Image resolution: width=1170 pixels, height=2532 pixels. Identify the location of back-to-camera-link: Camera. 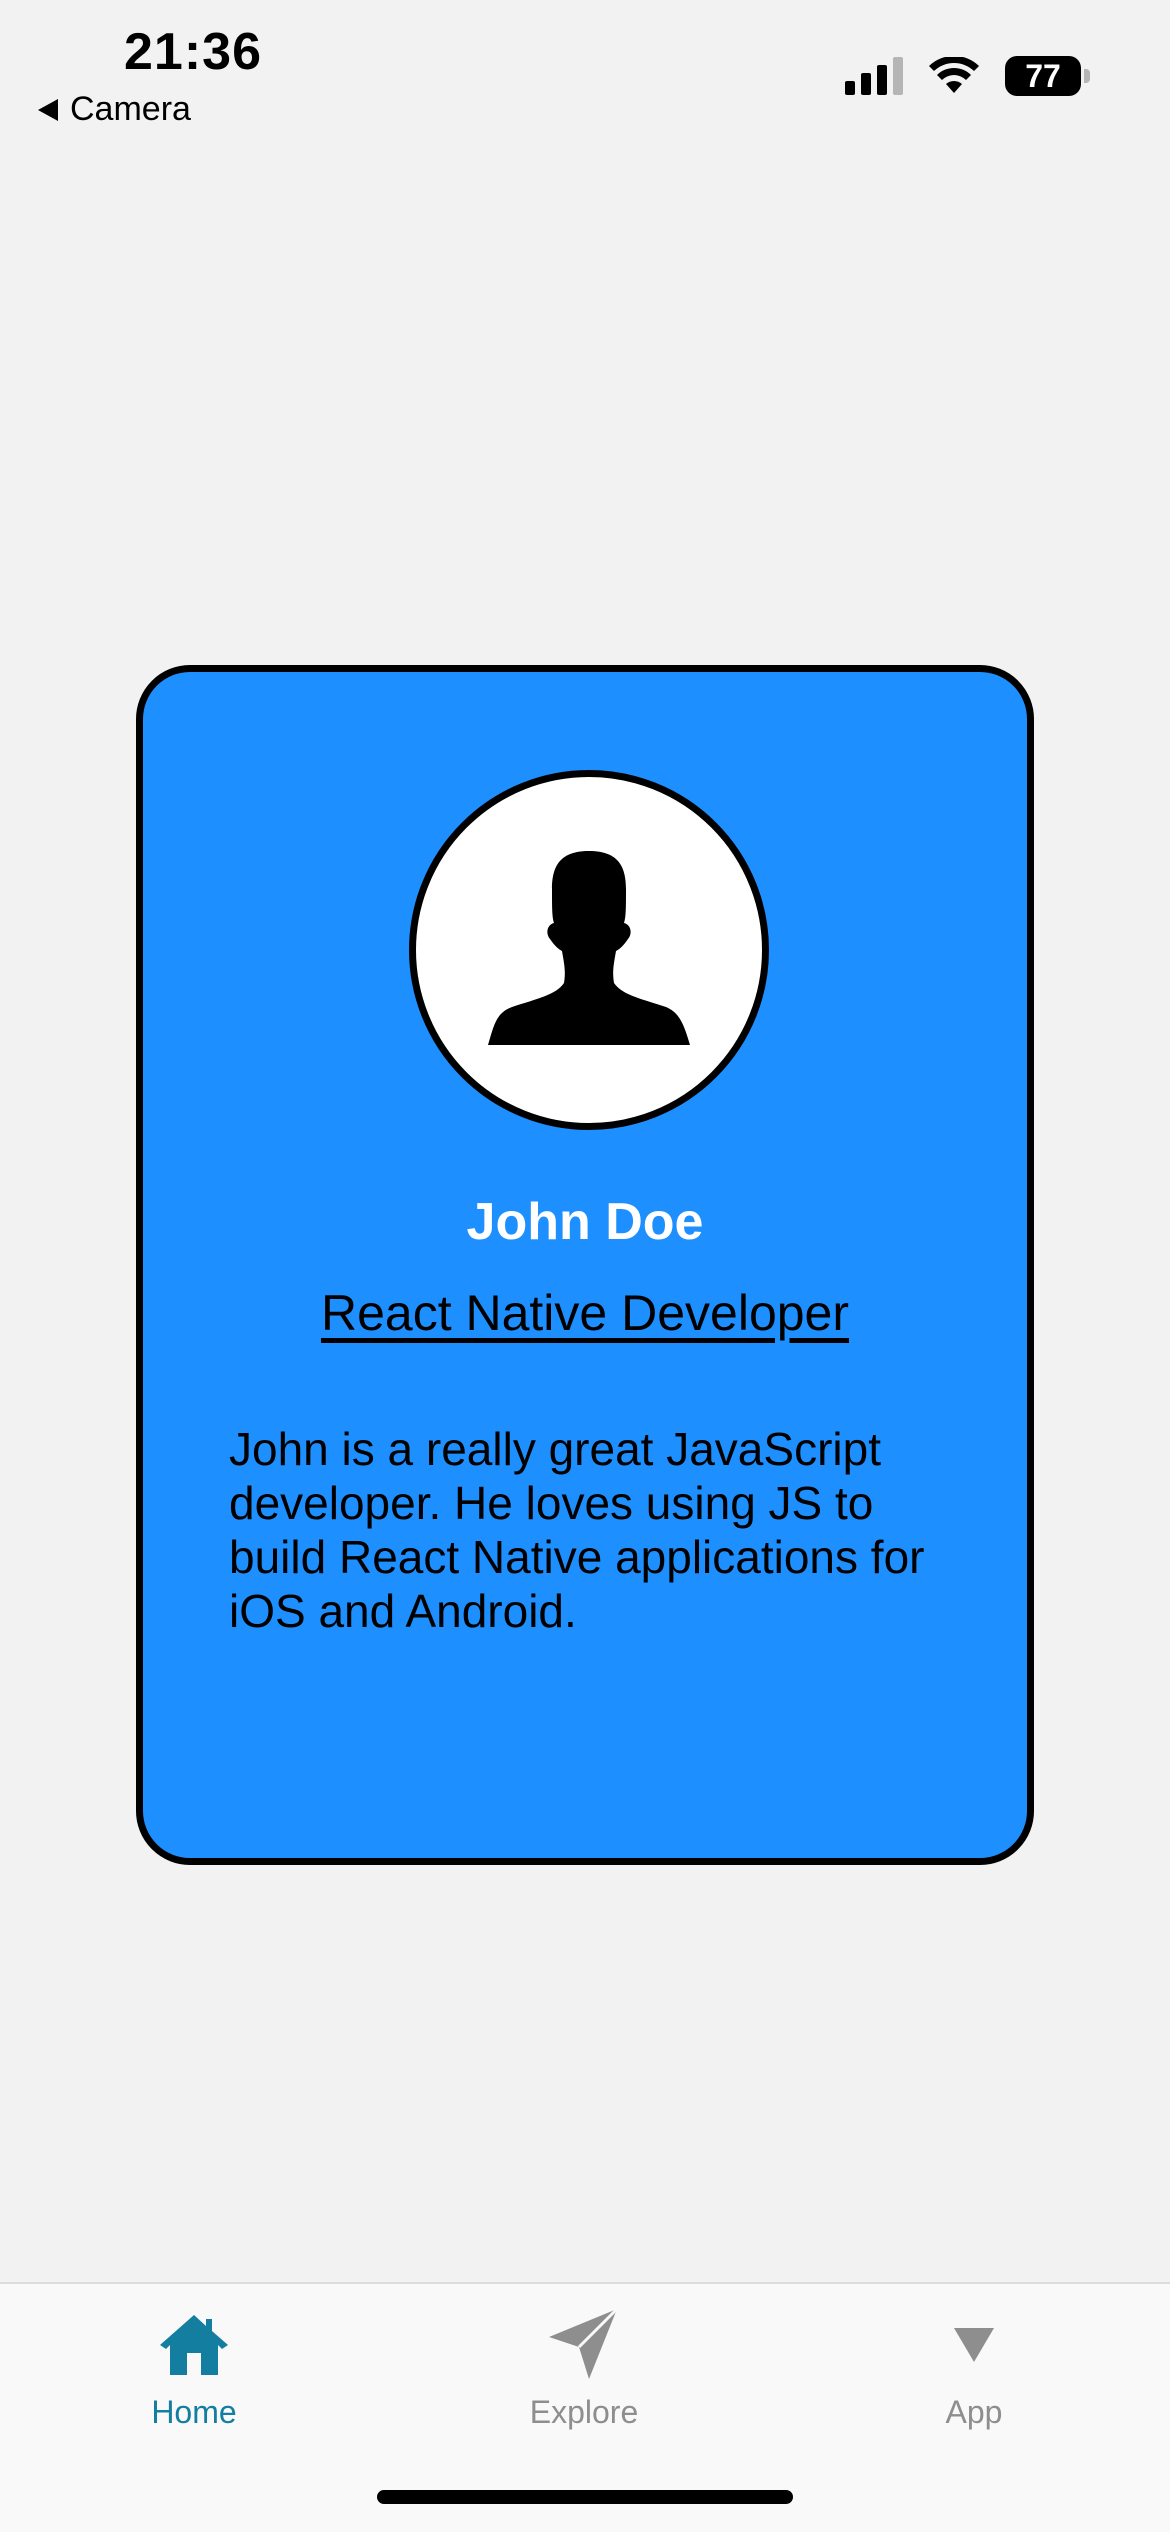
(114, 109).